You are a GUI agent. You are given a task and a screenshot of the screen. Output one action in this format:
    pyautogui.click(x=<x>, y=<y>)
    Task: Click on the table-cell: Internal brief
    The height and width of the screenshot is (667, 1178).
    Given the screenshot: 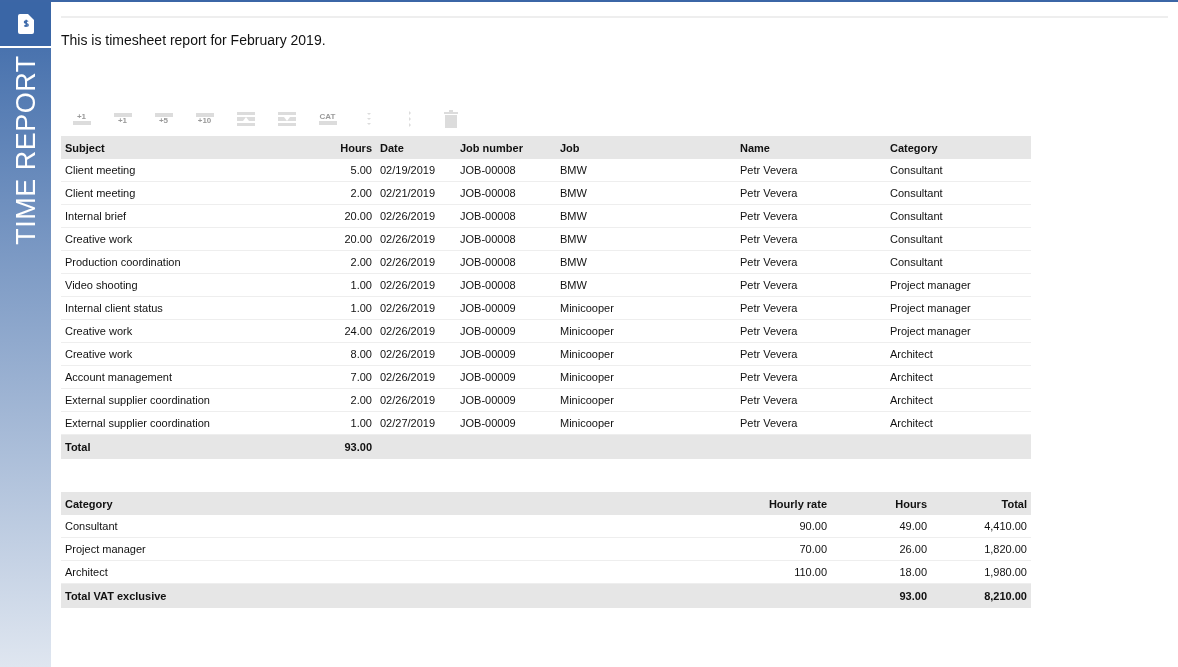 What is the action you would take?
    pyautogui.click(x=198, y=216)
    